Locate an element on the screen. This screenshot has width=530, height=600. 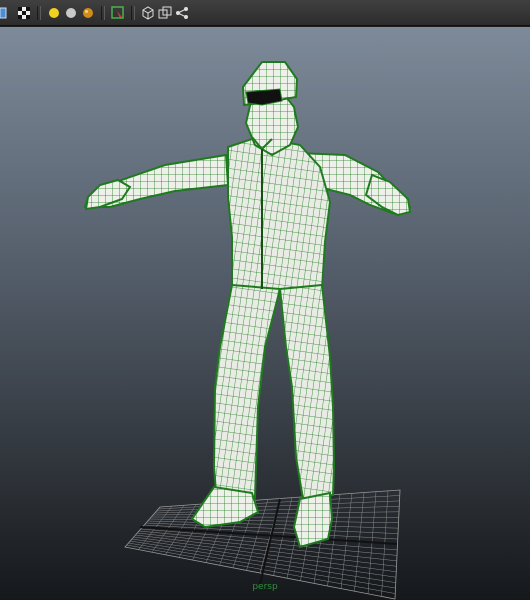
viewport-toolbar is located at coordinates (265, 13).